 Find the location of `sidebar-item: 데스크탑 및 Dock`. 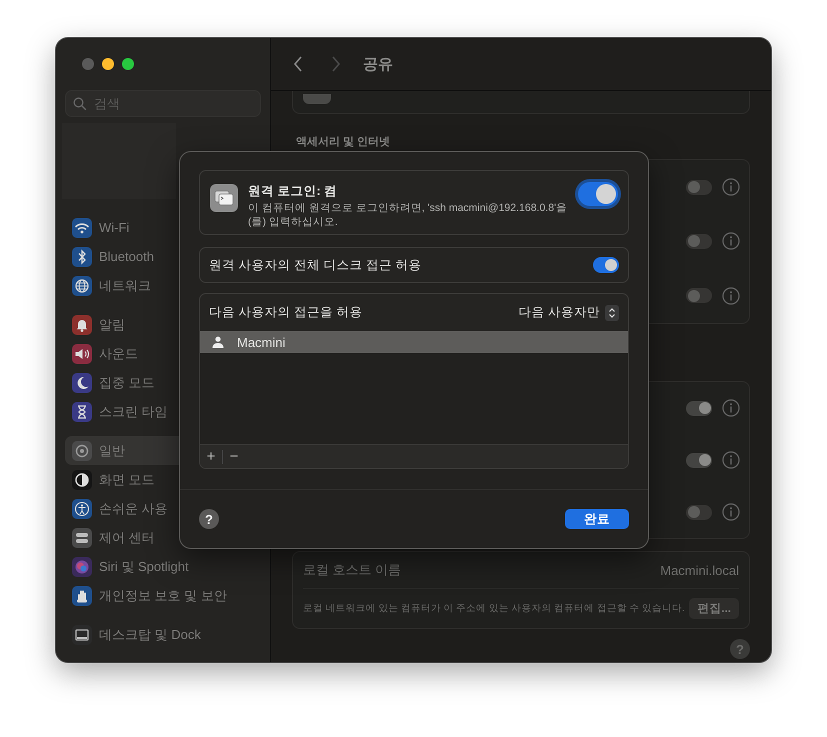

sidebar-item: 데스크탑 및 Dock is located at coordinates (163, 634).